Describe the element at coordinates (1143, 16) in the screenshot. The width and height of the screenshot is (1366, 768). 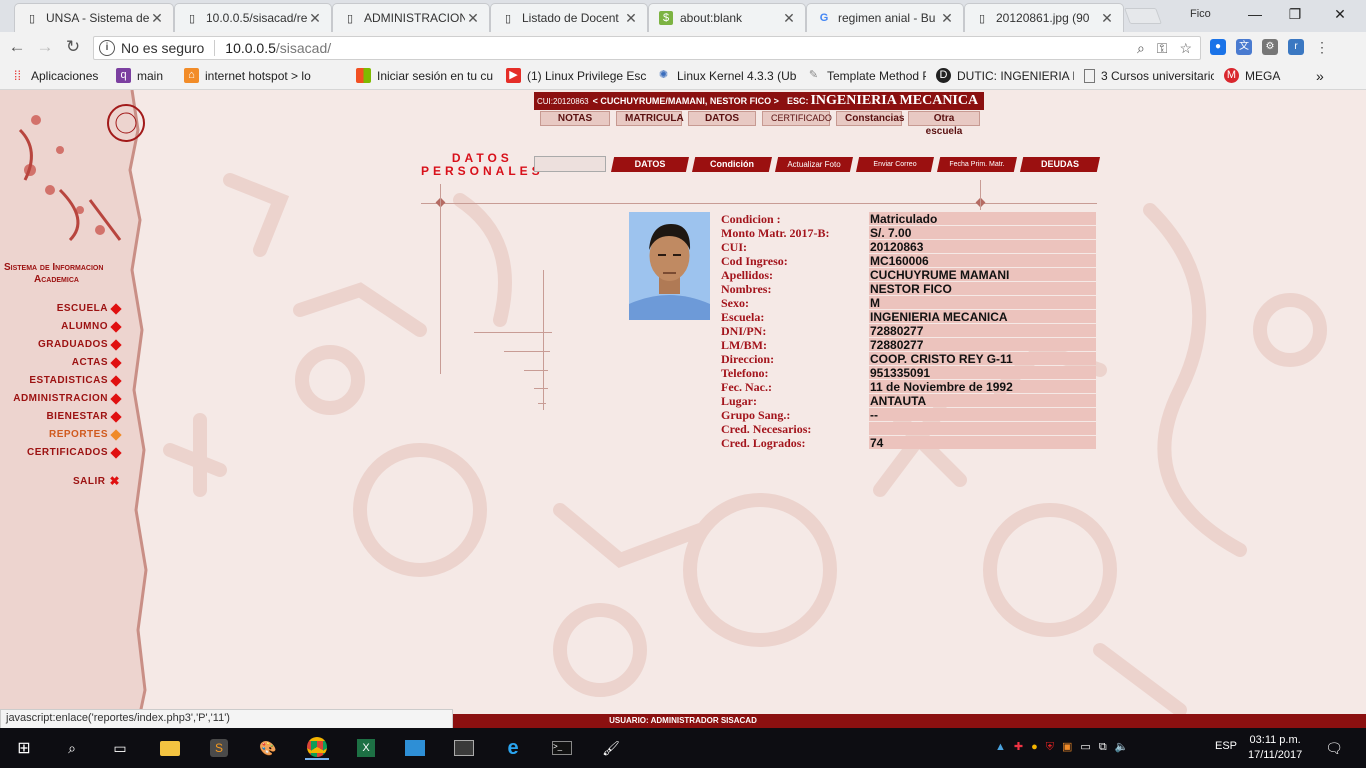
I see `new-tab-button` at that location.